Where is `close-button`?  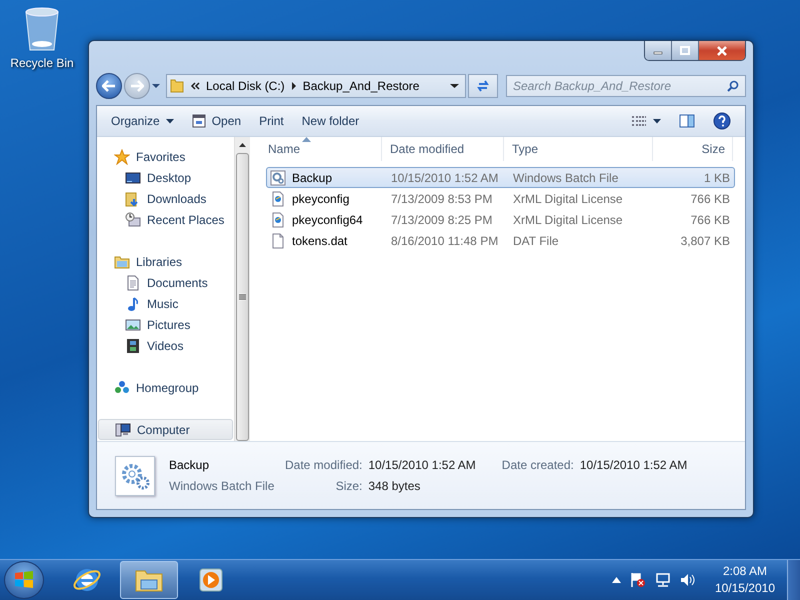
close-button is located at coordinates (722, 50).